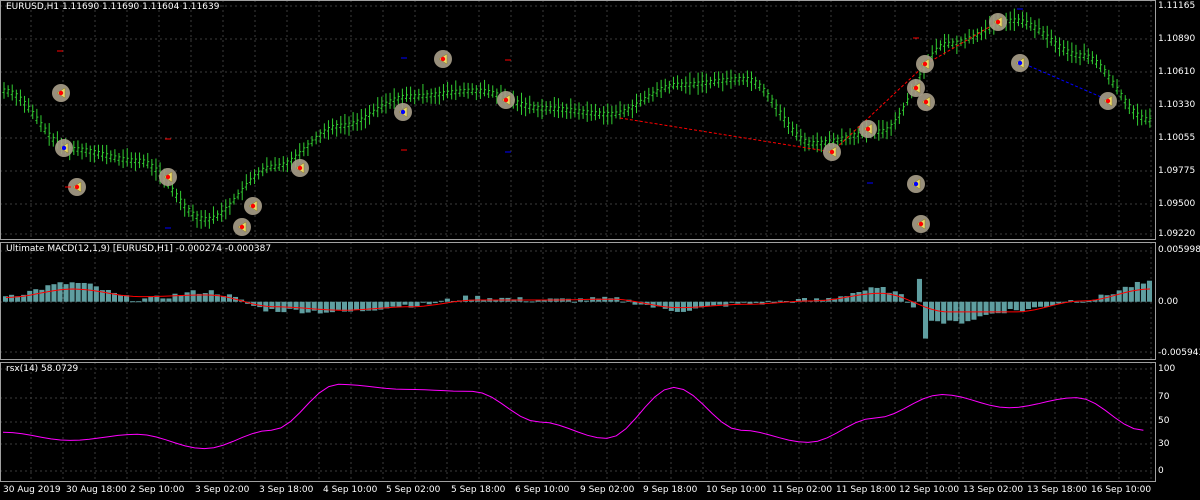 The image size is (1200, 500). I want to click on zigzag-segment, so click(1064, 81).